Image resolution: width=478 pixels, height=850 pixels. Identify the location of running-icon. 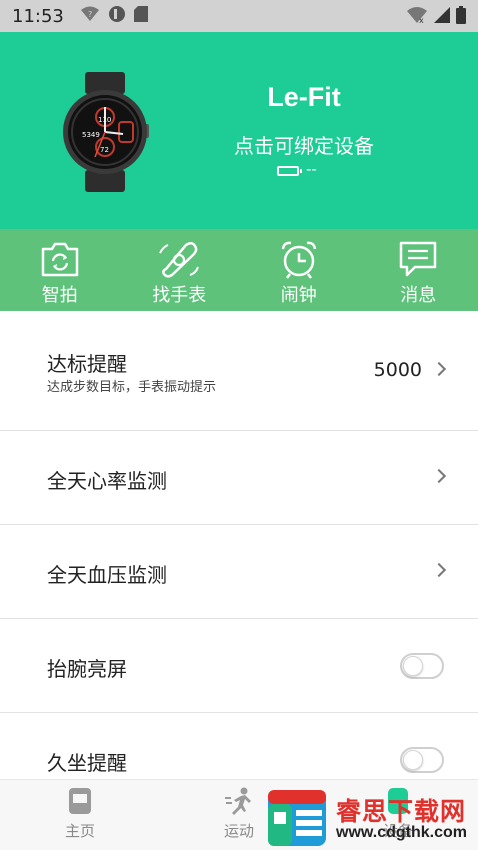
(238, 801).